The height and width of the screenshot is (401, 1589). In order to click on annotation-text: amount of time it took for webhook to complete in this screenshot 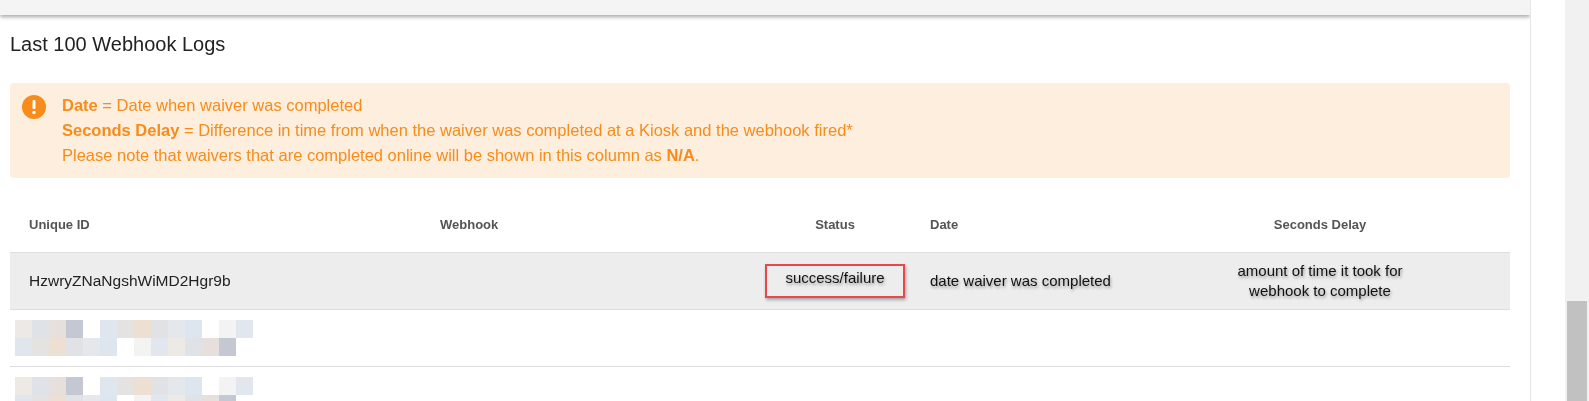, I will do `click(1320, 280)`.